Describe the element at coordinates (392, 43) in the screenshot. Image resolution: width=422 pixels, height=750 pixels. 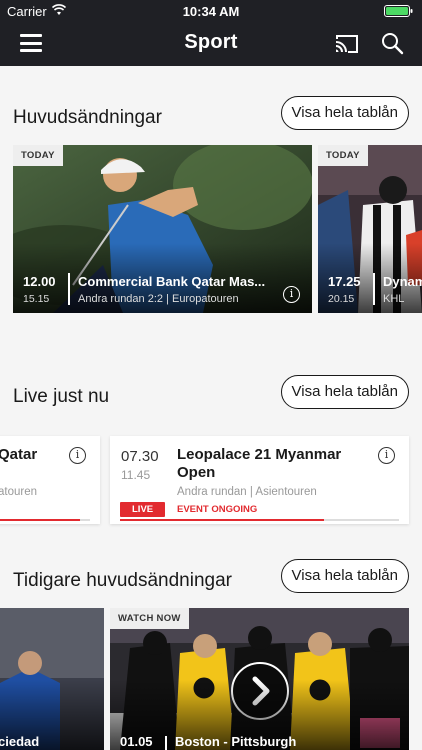
I see `search-icon` at that location.